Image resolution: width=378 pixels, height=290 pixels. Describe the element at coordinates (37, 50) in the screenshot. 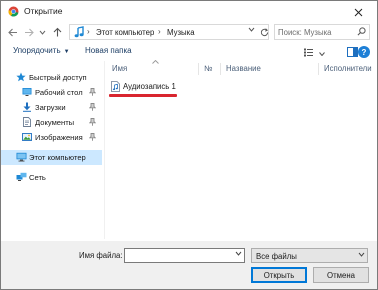

I see `organize-label: Упорядочить` at that location.